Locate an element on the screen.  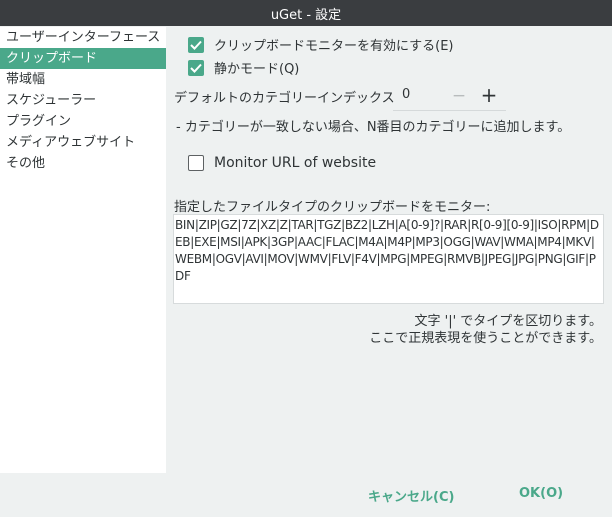
sidebar-item-plugin: プラグイン is located at coordinates (83, 121).